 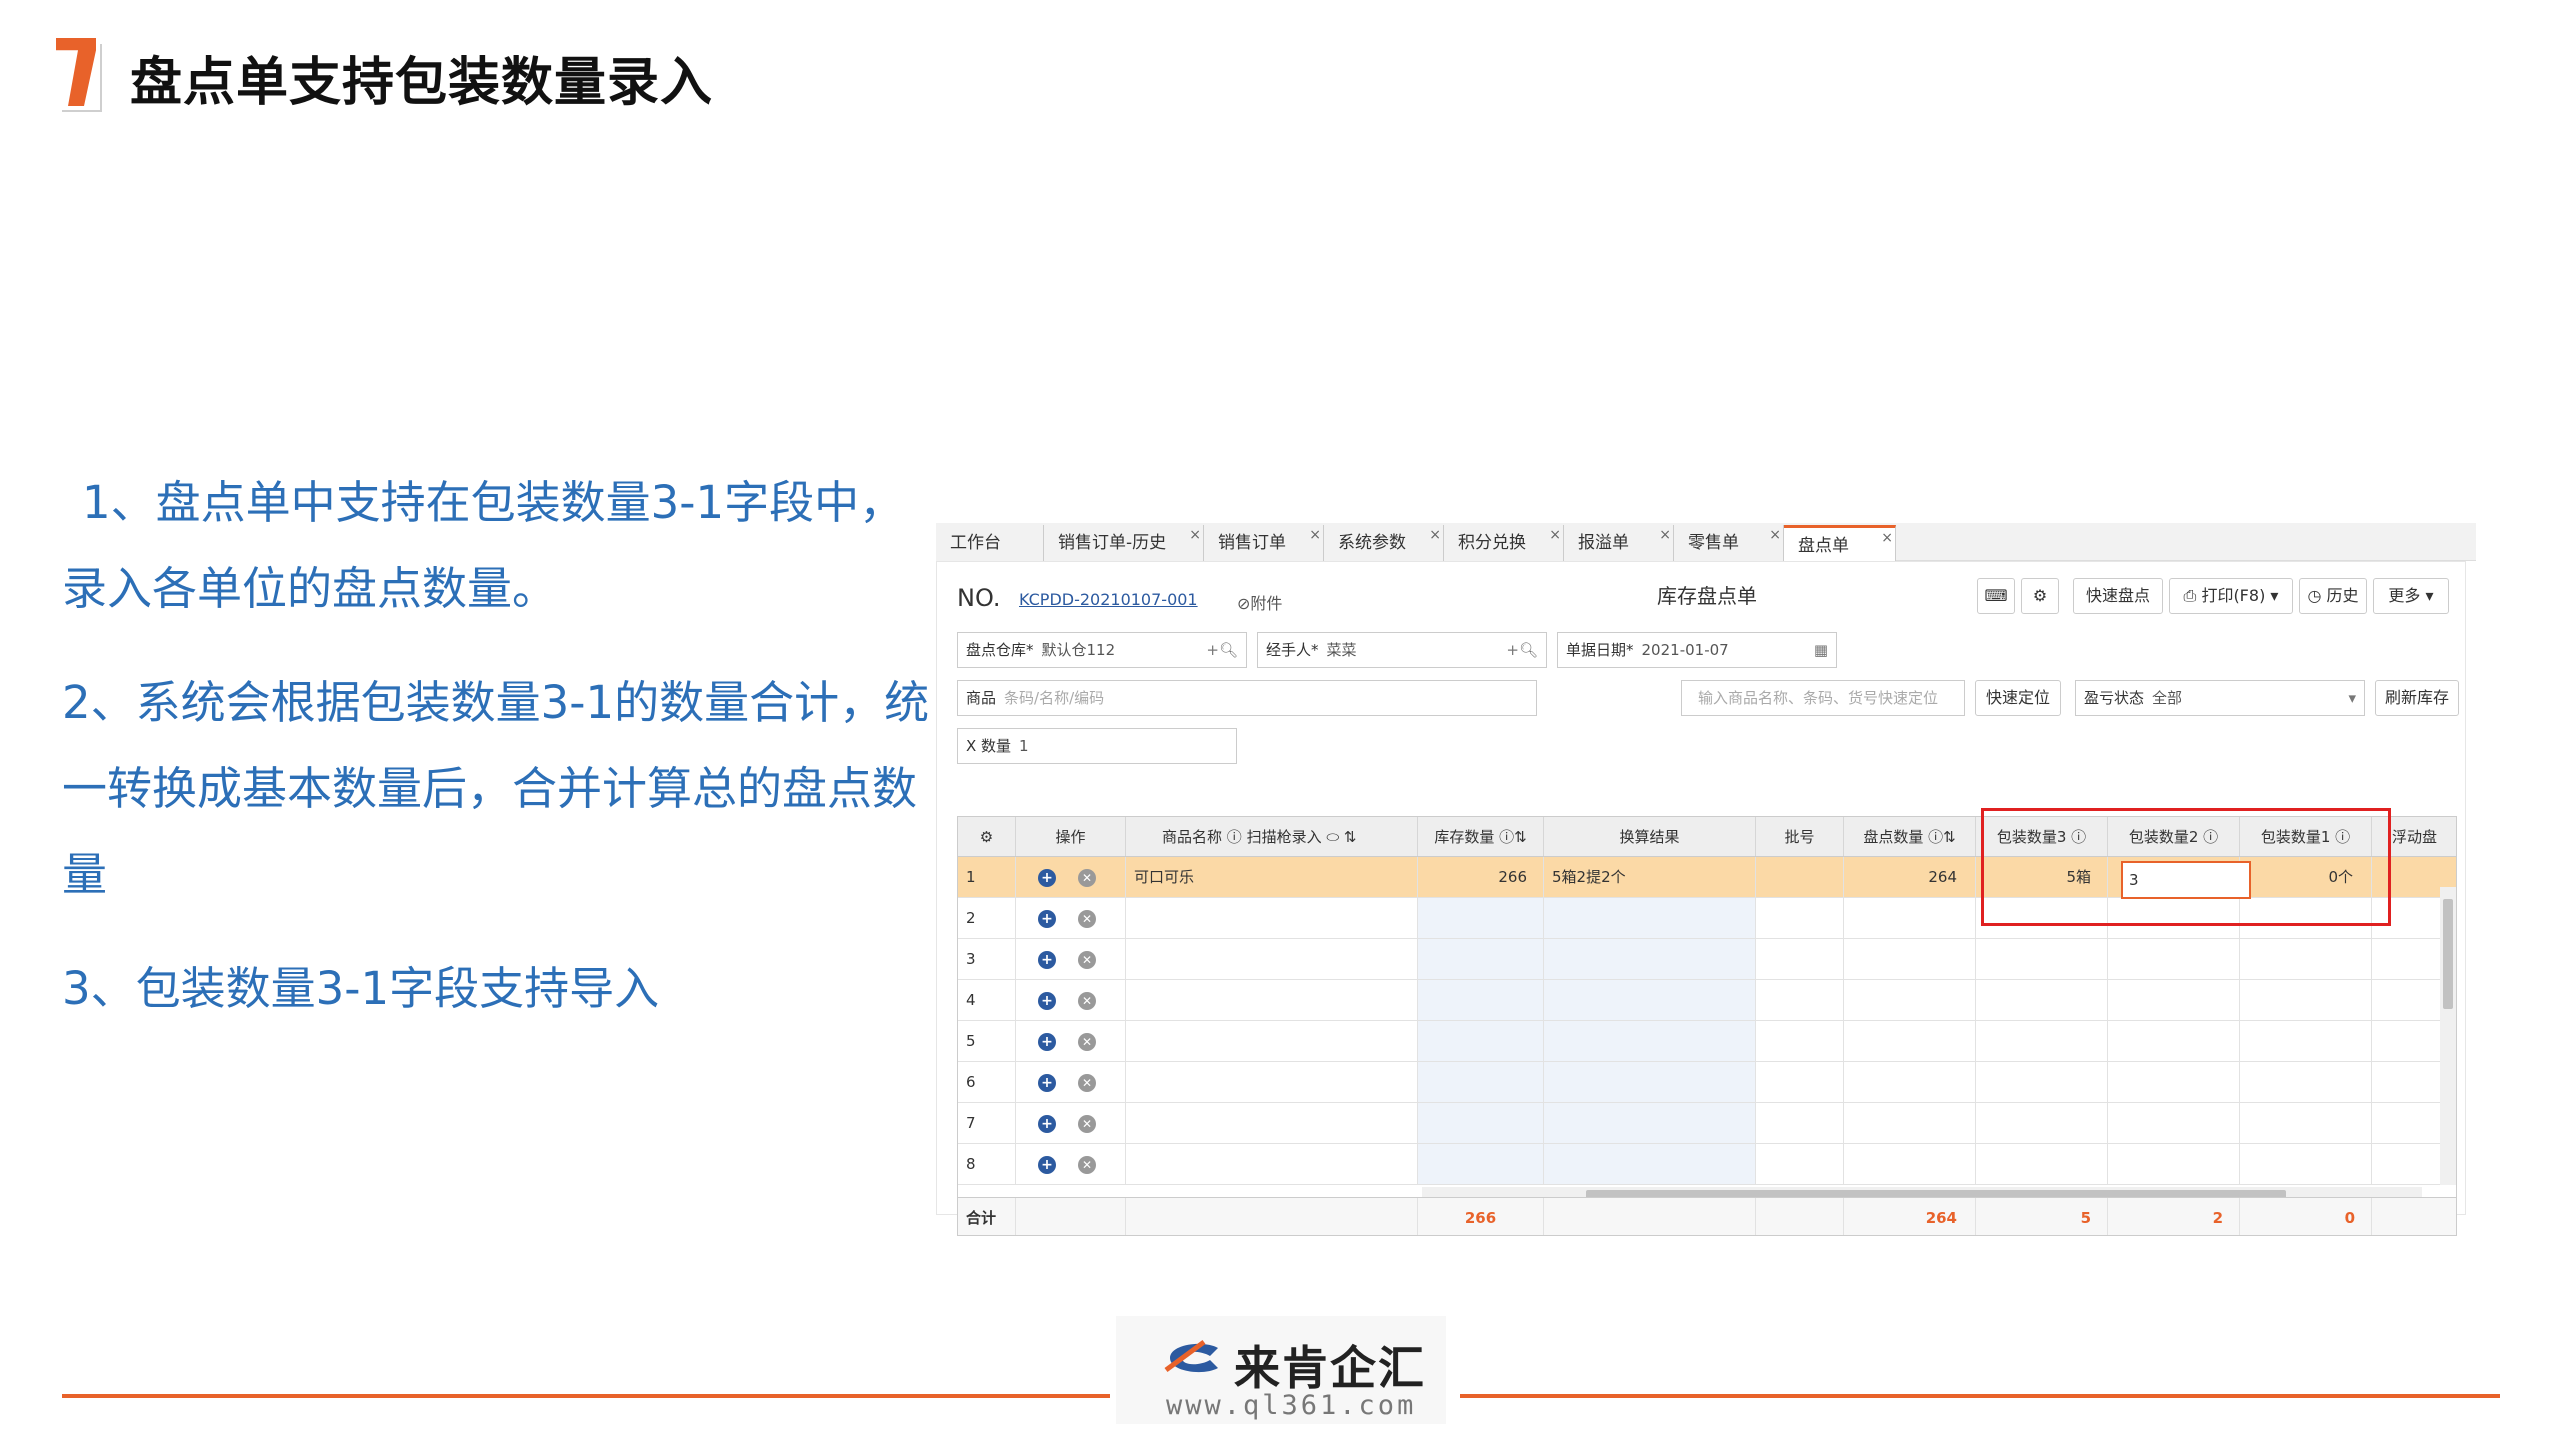 I want to click on table-row: 6 + ✕, so click(x=1707, y=1082).